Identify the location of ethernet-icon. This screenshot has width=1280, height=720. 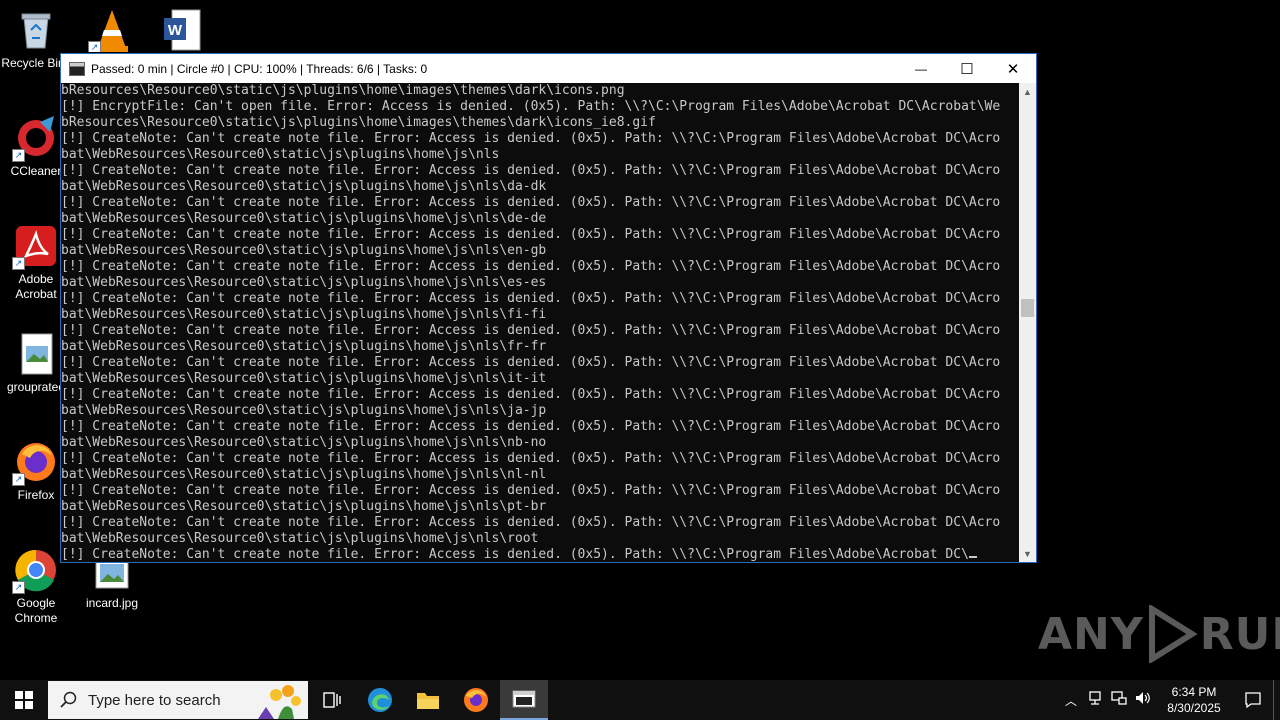
(1119, 700).